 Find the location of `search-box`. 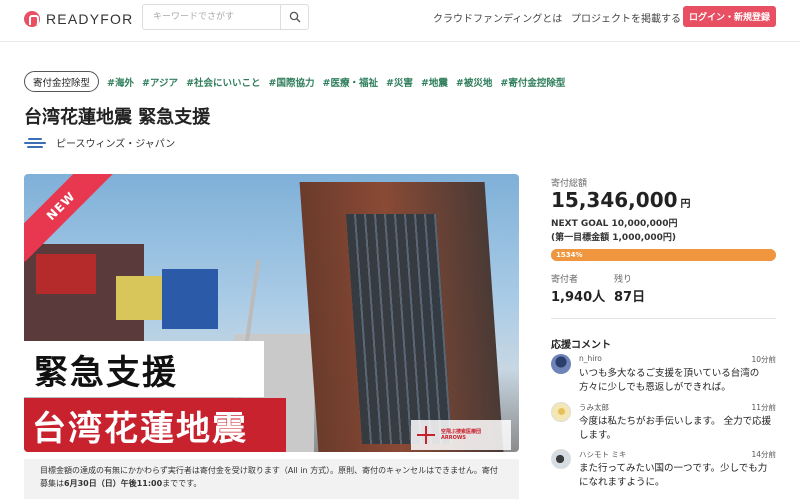

search-box is located at coordinates (225, 17).